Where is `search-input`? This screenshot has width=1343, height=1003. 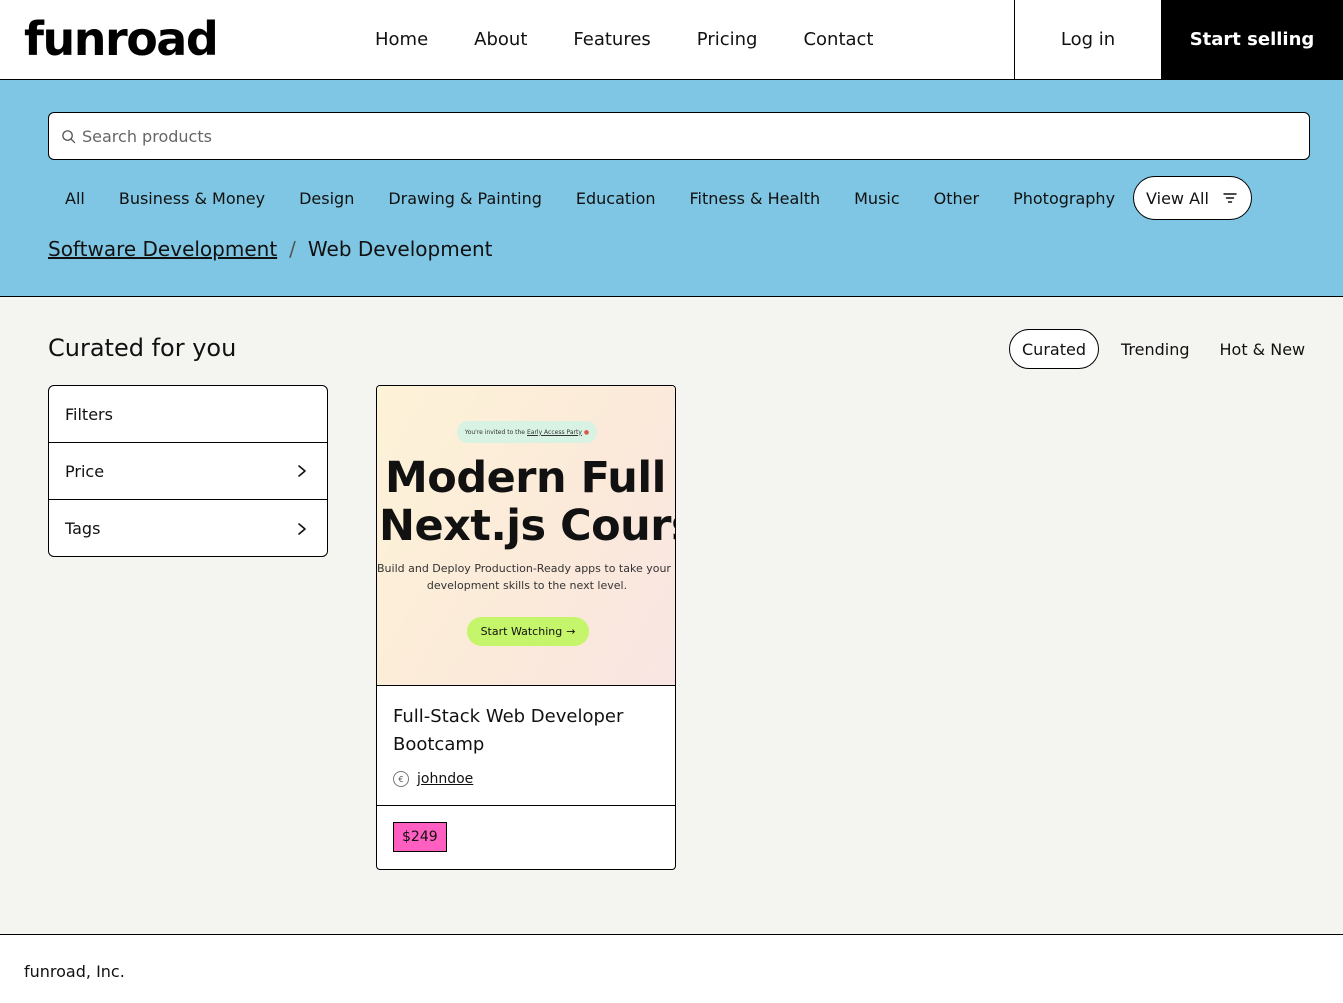 search-input is located at coordinates (682, 136).